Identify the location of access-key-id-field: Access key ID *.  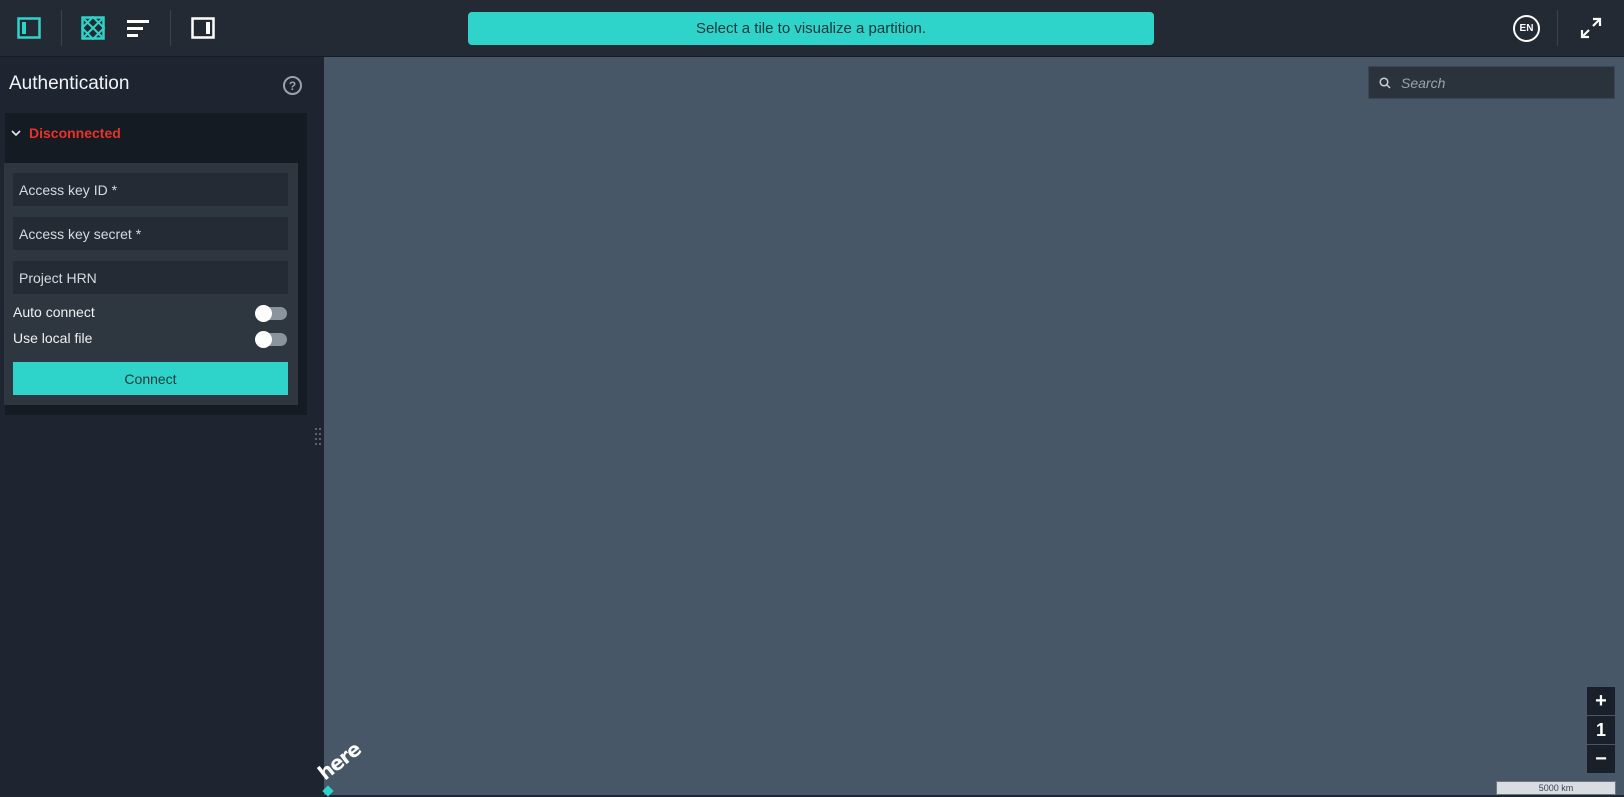
(150, 189).